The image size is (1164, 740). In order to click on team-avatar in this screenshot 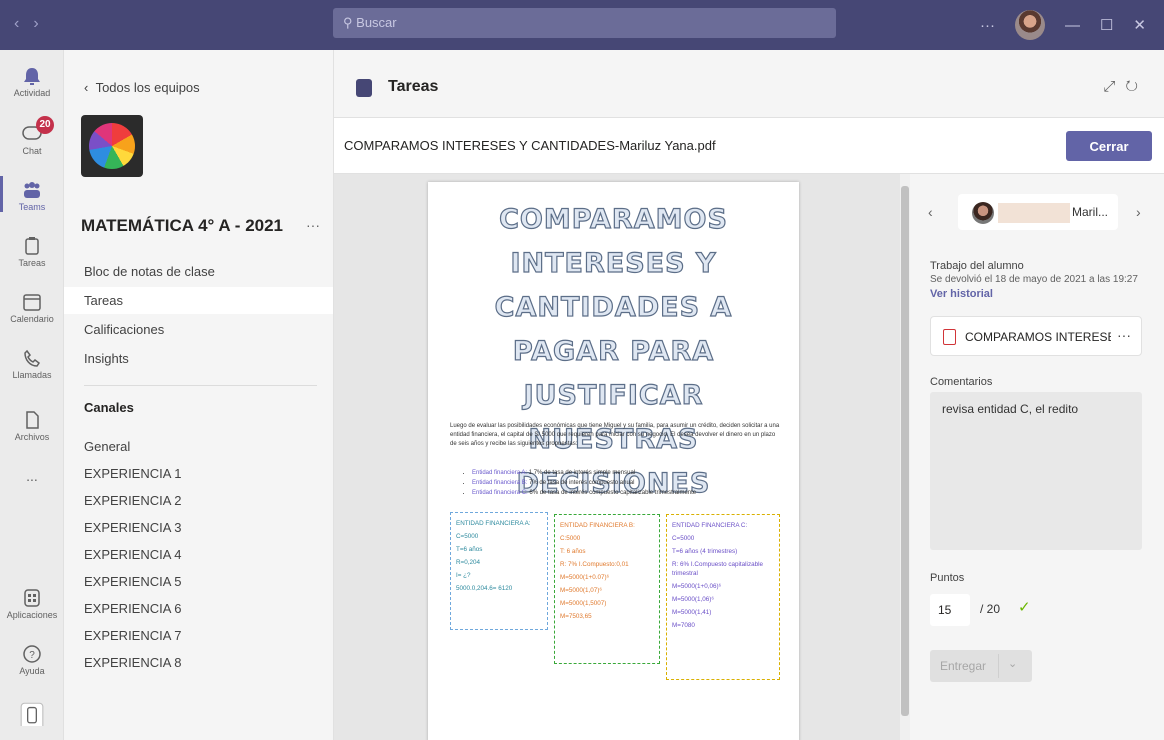, I will do `click(112, 146)`.